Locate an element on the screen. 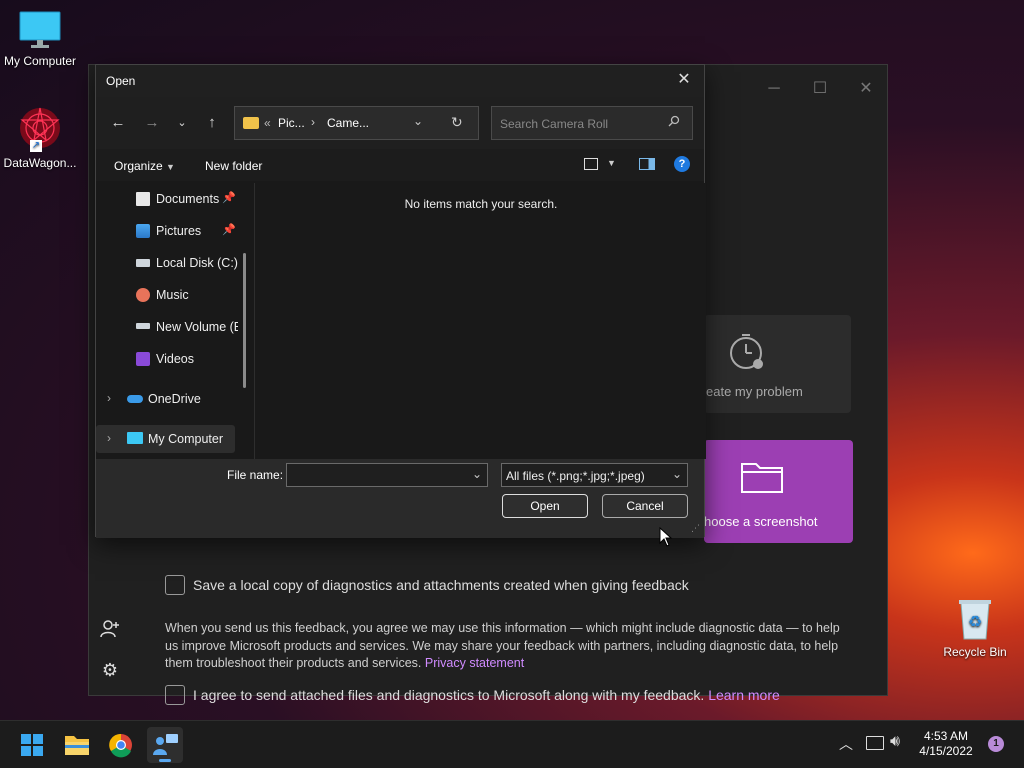 Image resolution: width=1024 pixels, height=768 pixels. notification-badge: 1 is located at coordinates (996, 744).